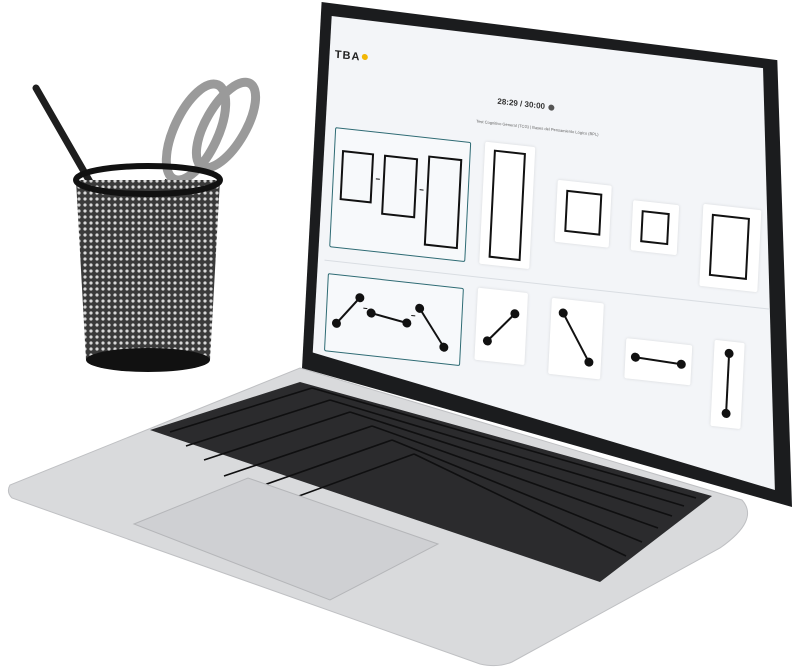  I want to click on logo-dot-icon, so click(364, 57).